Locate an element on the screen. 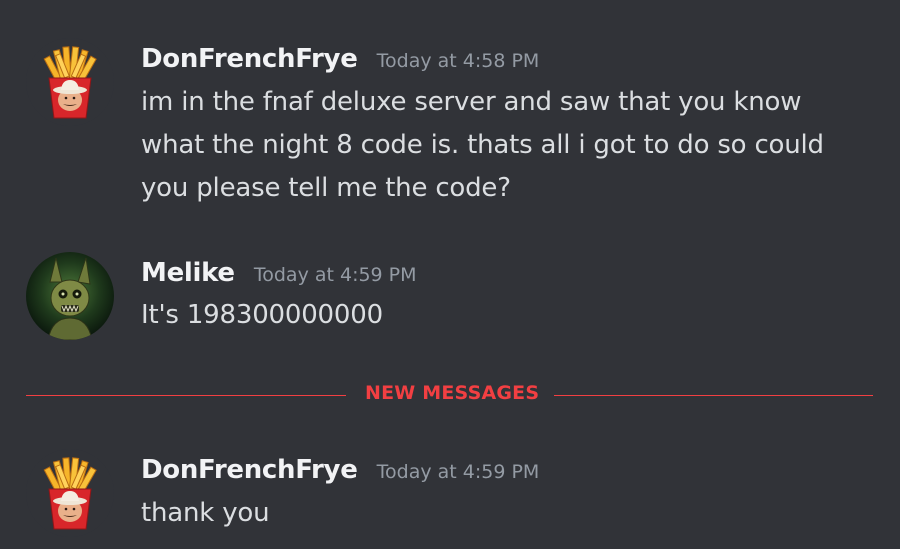 The width and height of the screenshot is (900, 549). new-messages-label: NEW MESSAGES is located at coordinates (452, 393).